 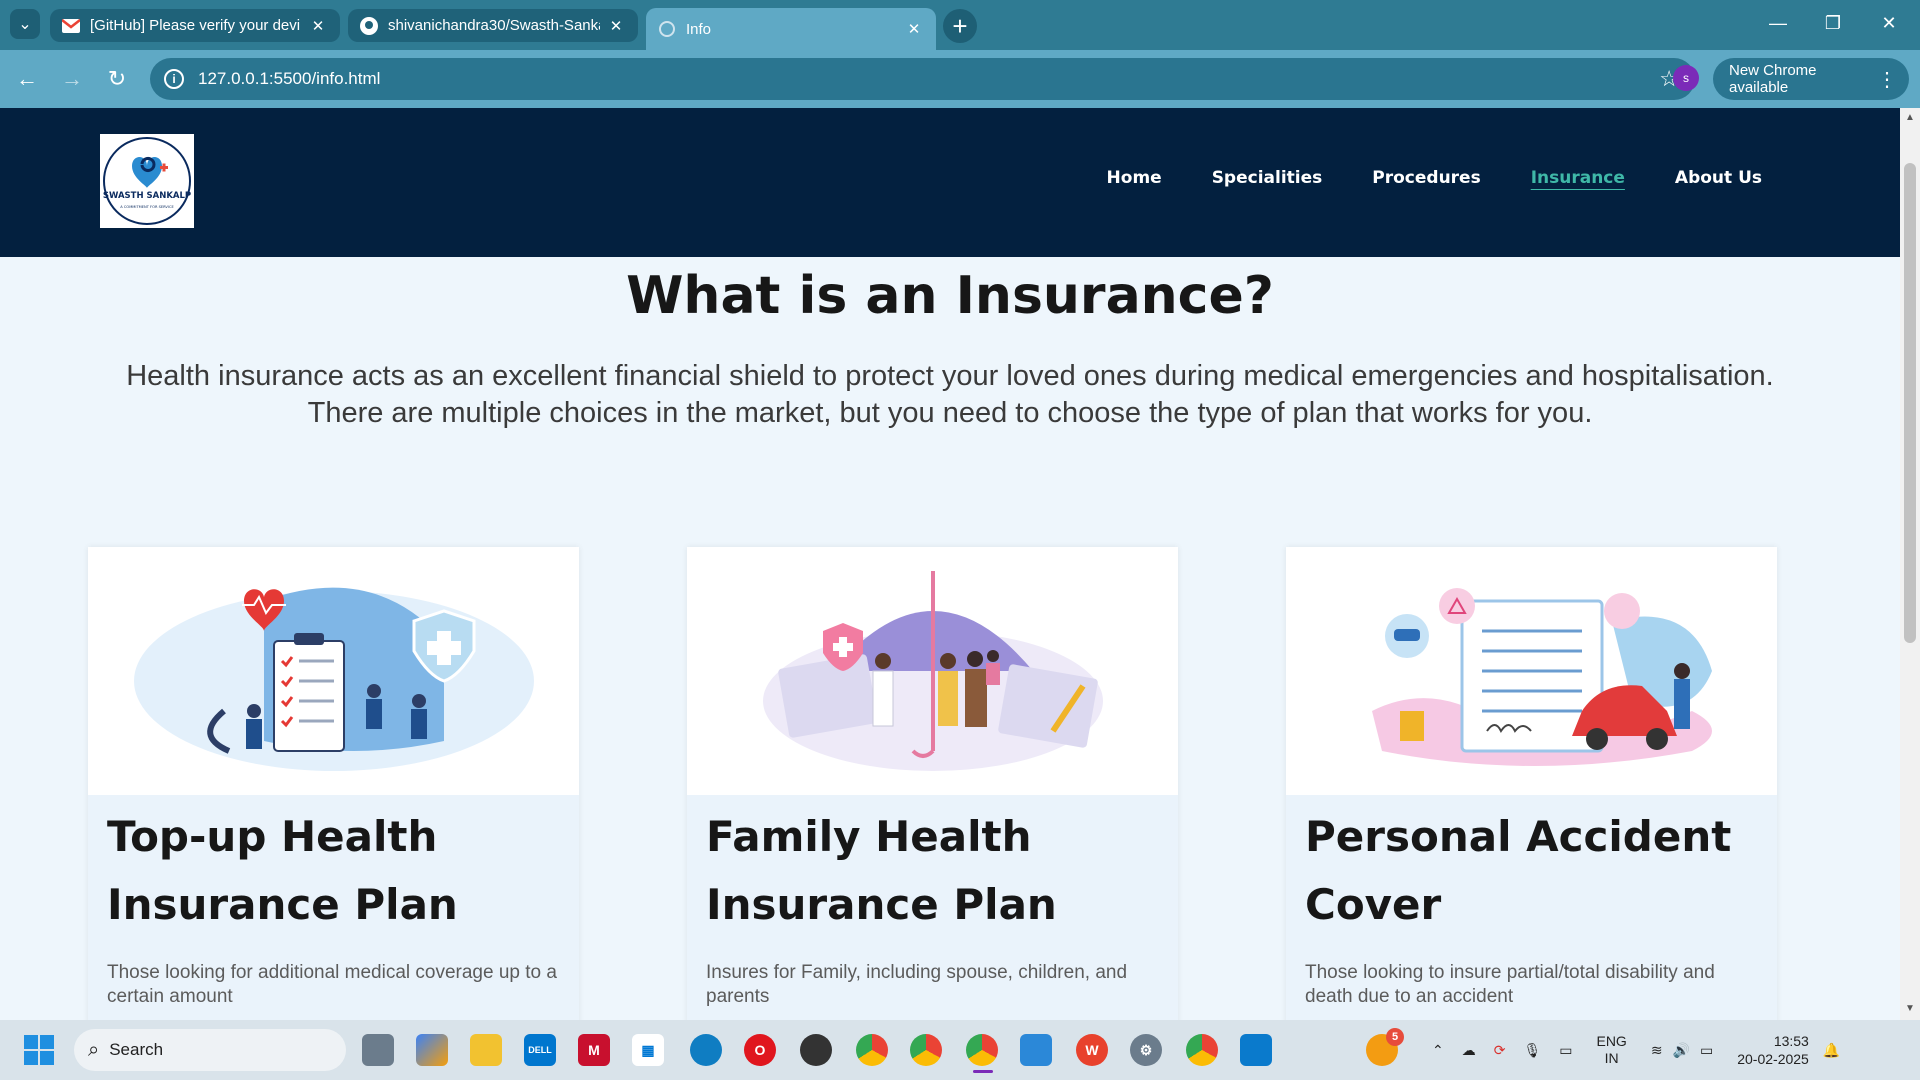 What do you see at coordinates (816, 1050) in the screenshot?
I see `obs-icon` at bounding box center [816, 1050].